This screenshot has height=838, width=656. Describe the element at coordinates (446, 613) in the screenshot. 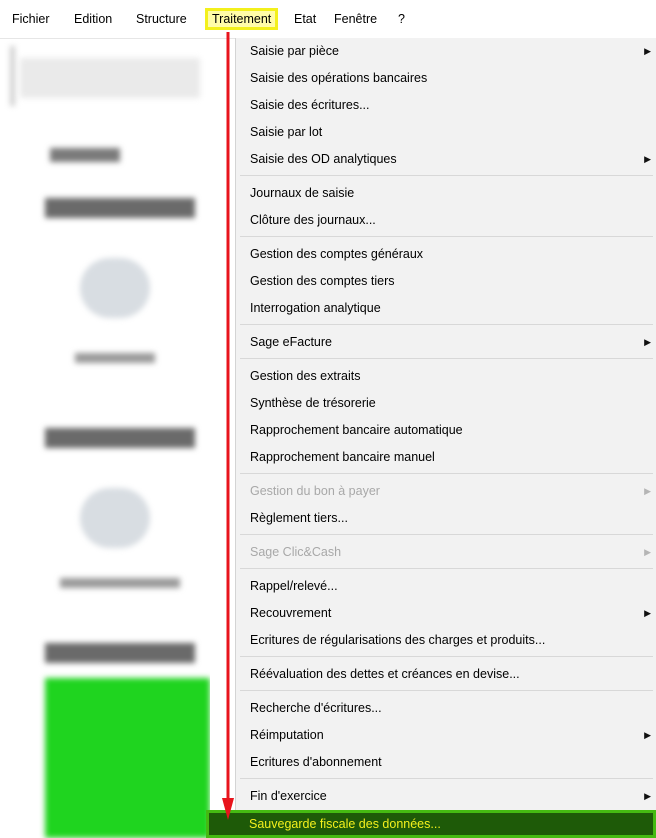

I see `menu-item-recouvrement: Recouvrement ▶` at that location.